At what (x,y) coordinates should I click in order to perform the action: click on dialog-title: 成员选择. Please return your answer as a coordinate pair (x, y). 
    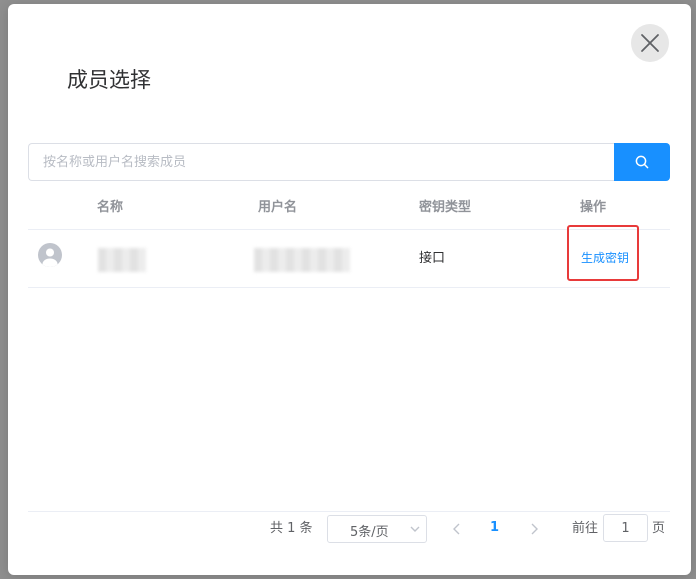
    Looking at the image, I should click on (109, 80).